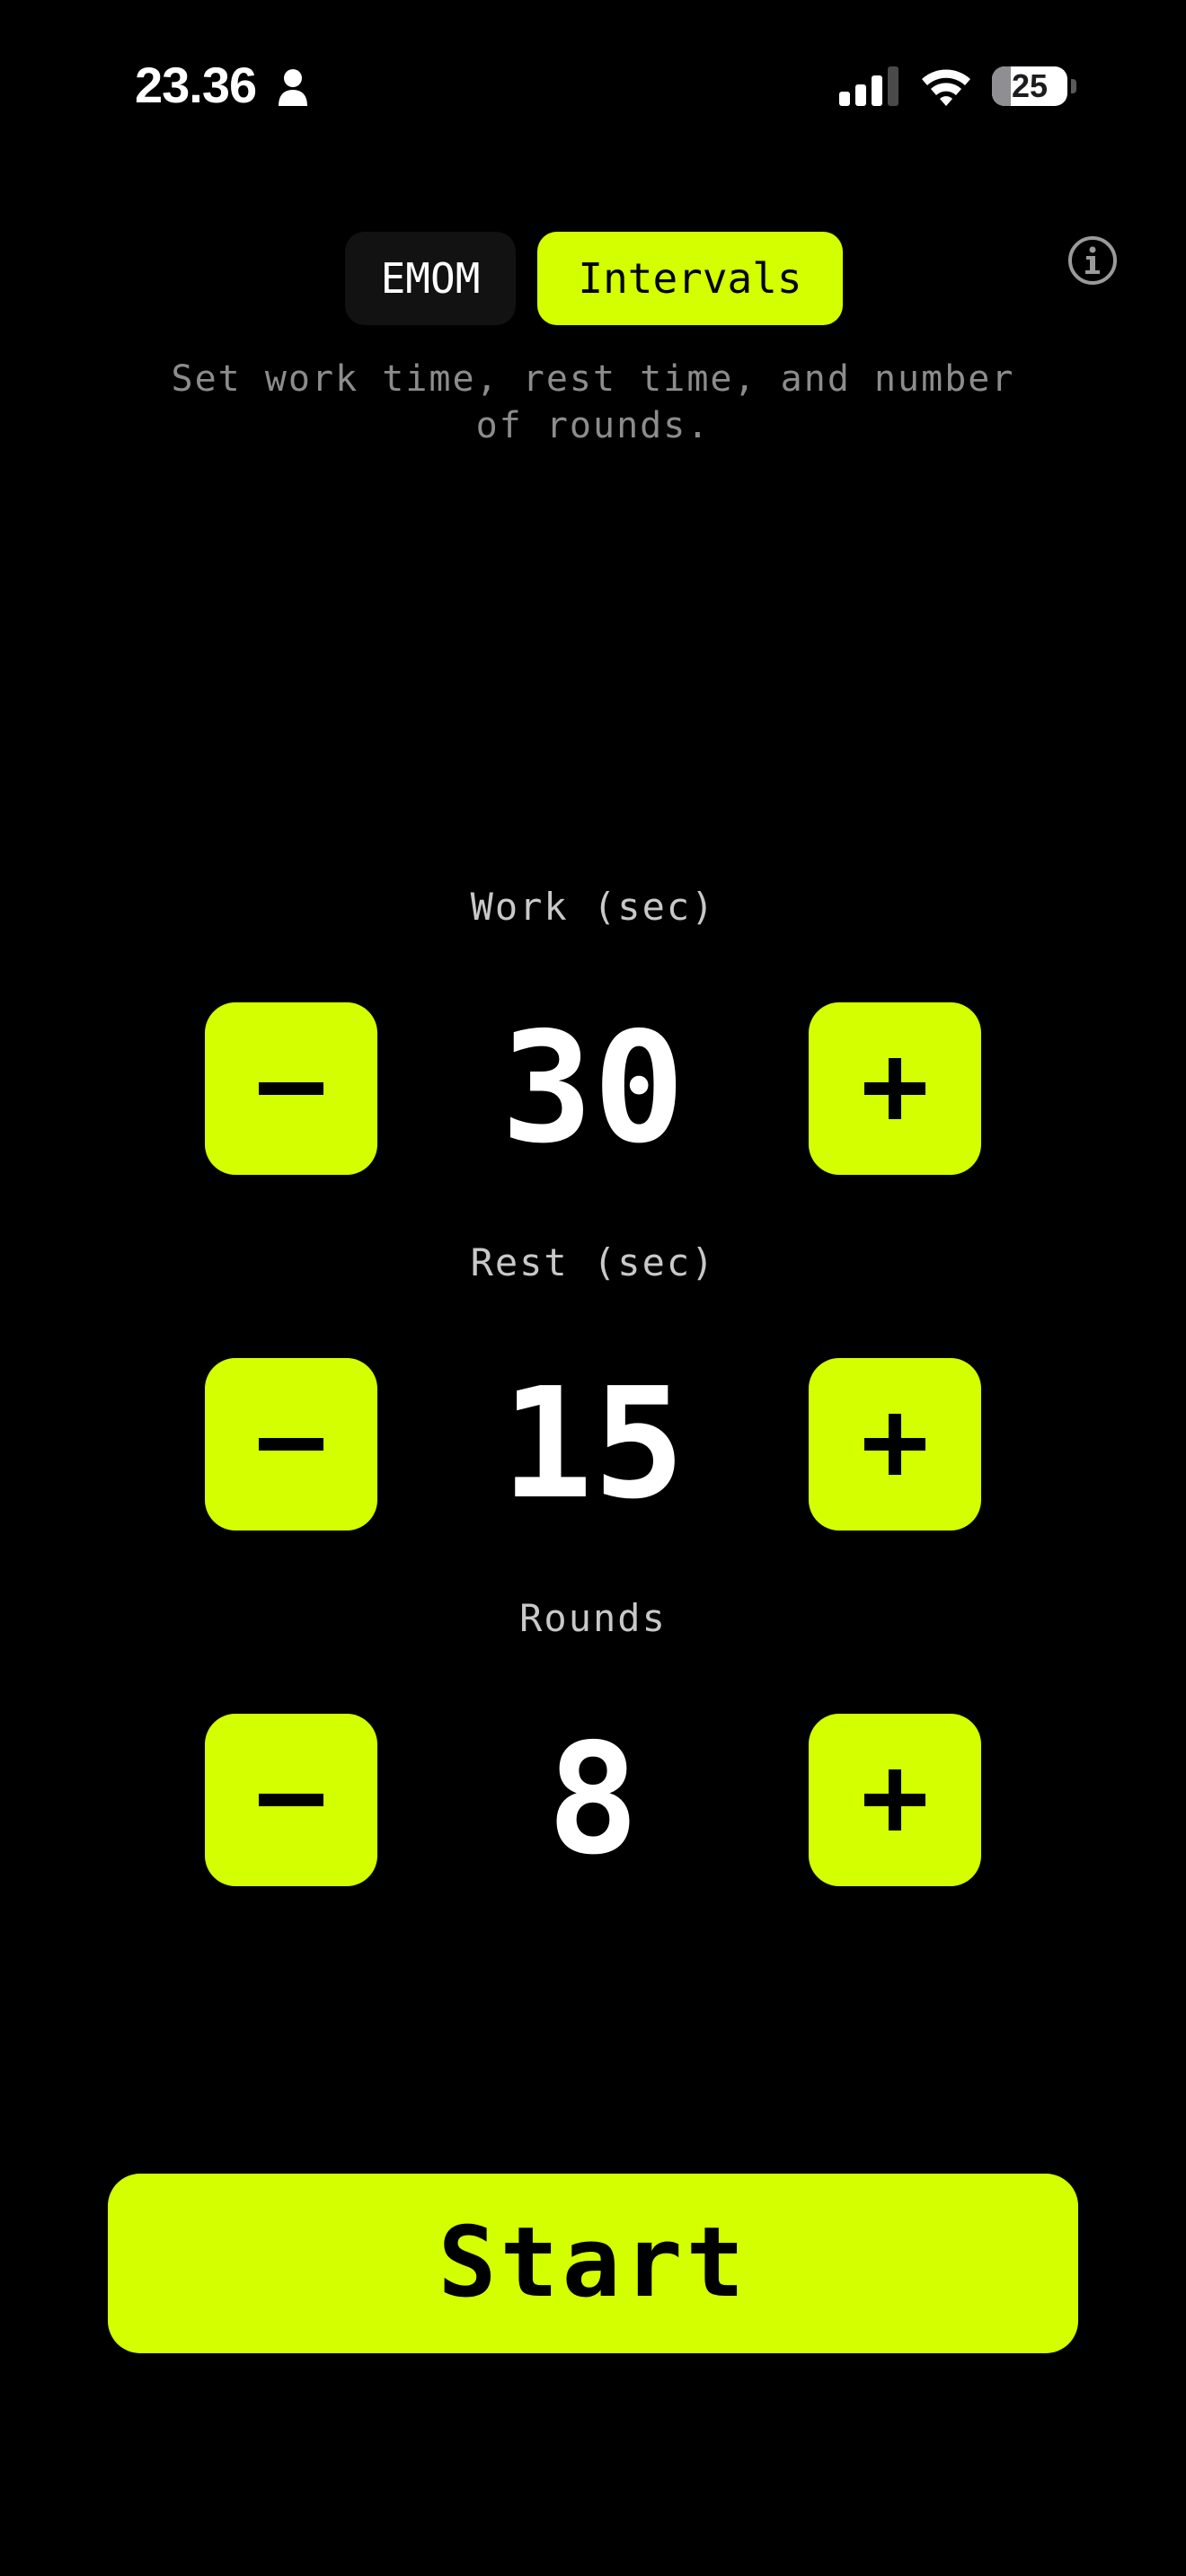 The width and height of the screenshot is (1186, 2576). Describe the element at coordinates (690, 278) in the screenshot. I see `tab-intervals: Intervals` at that location.